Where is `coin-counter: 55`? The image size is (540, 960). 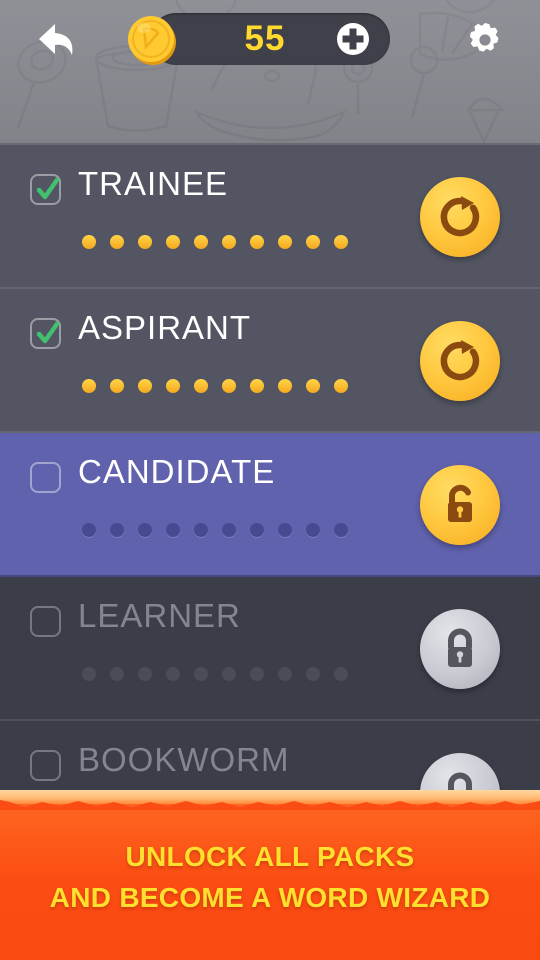
coin-counter: 55 is located at coordinates (259, 39).